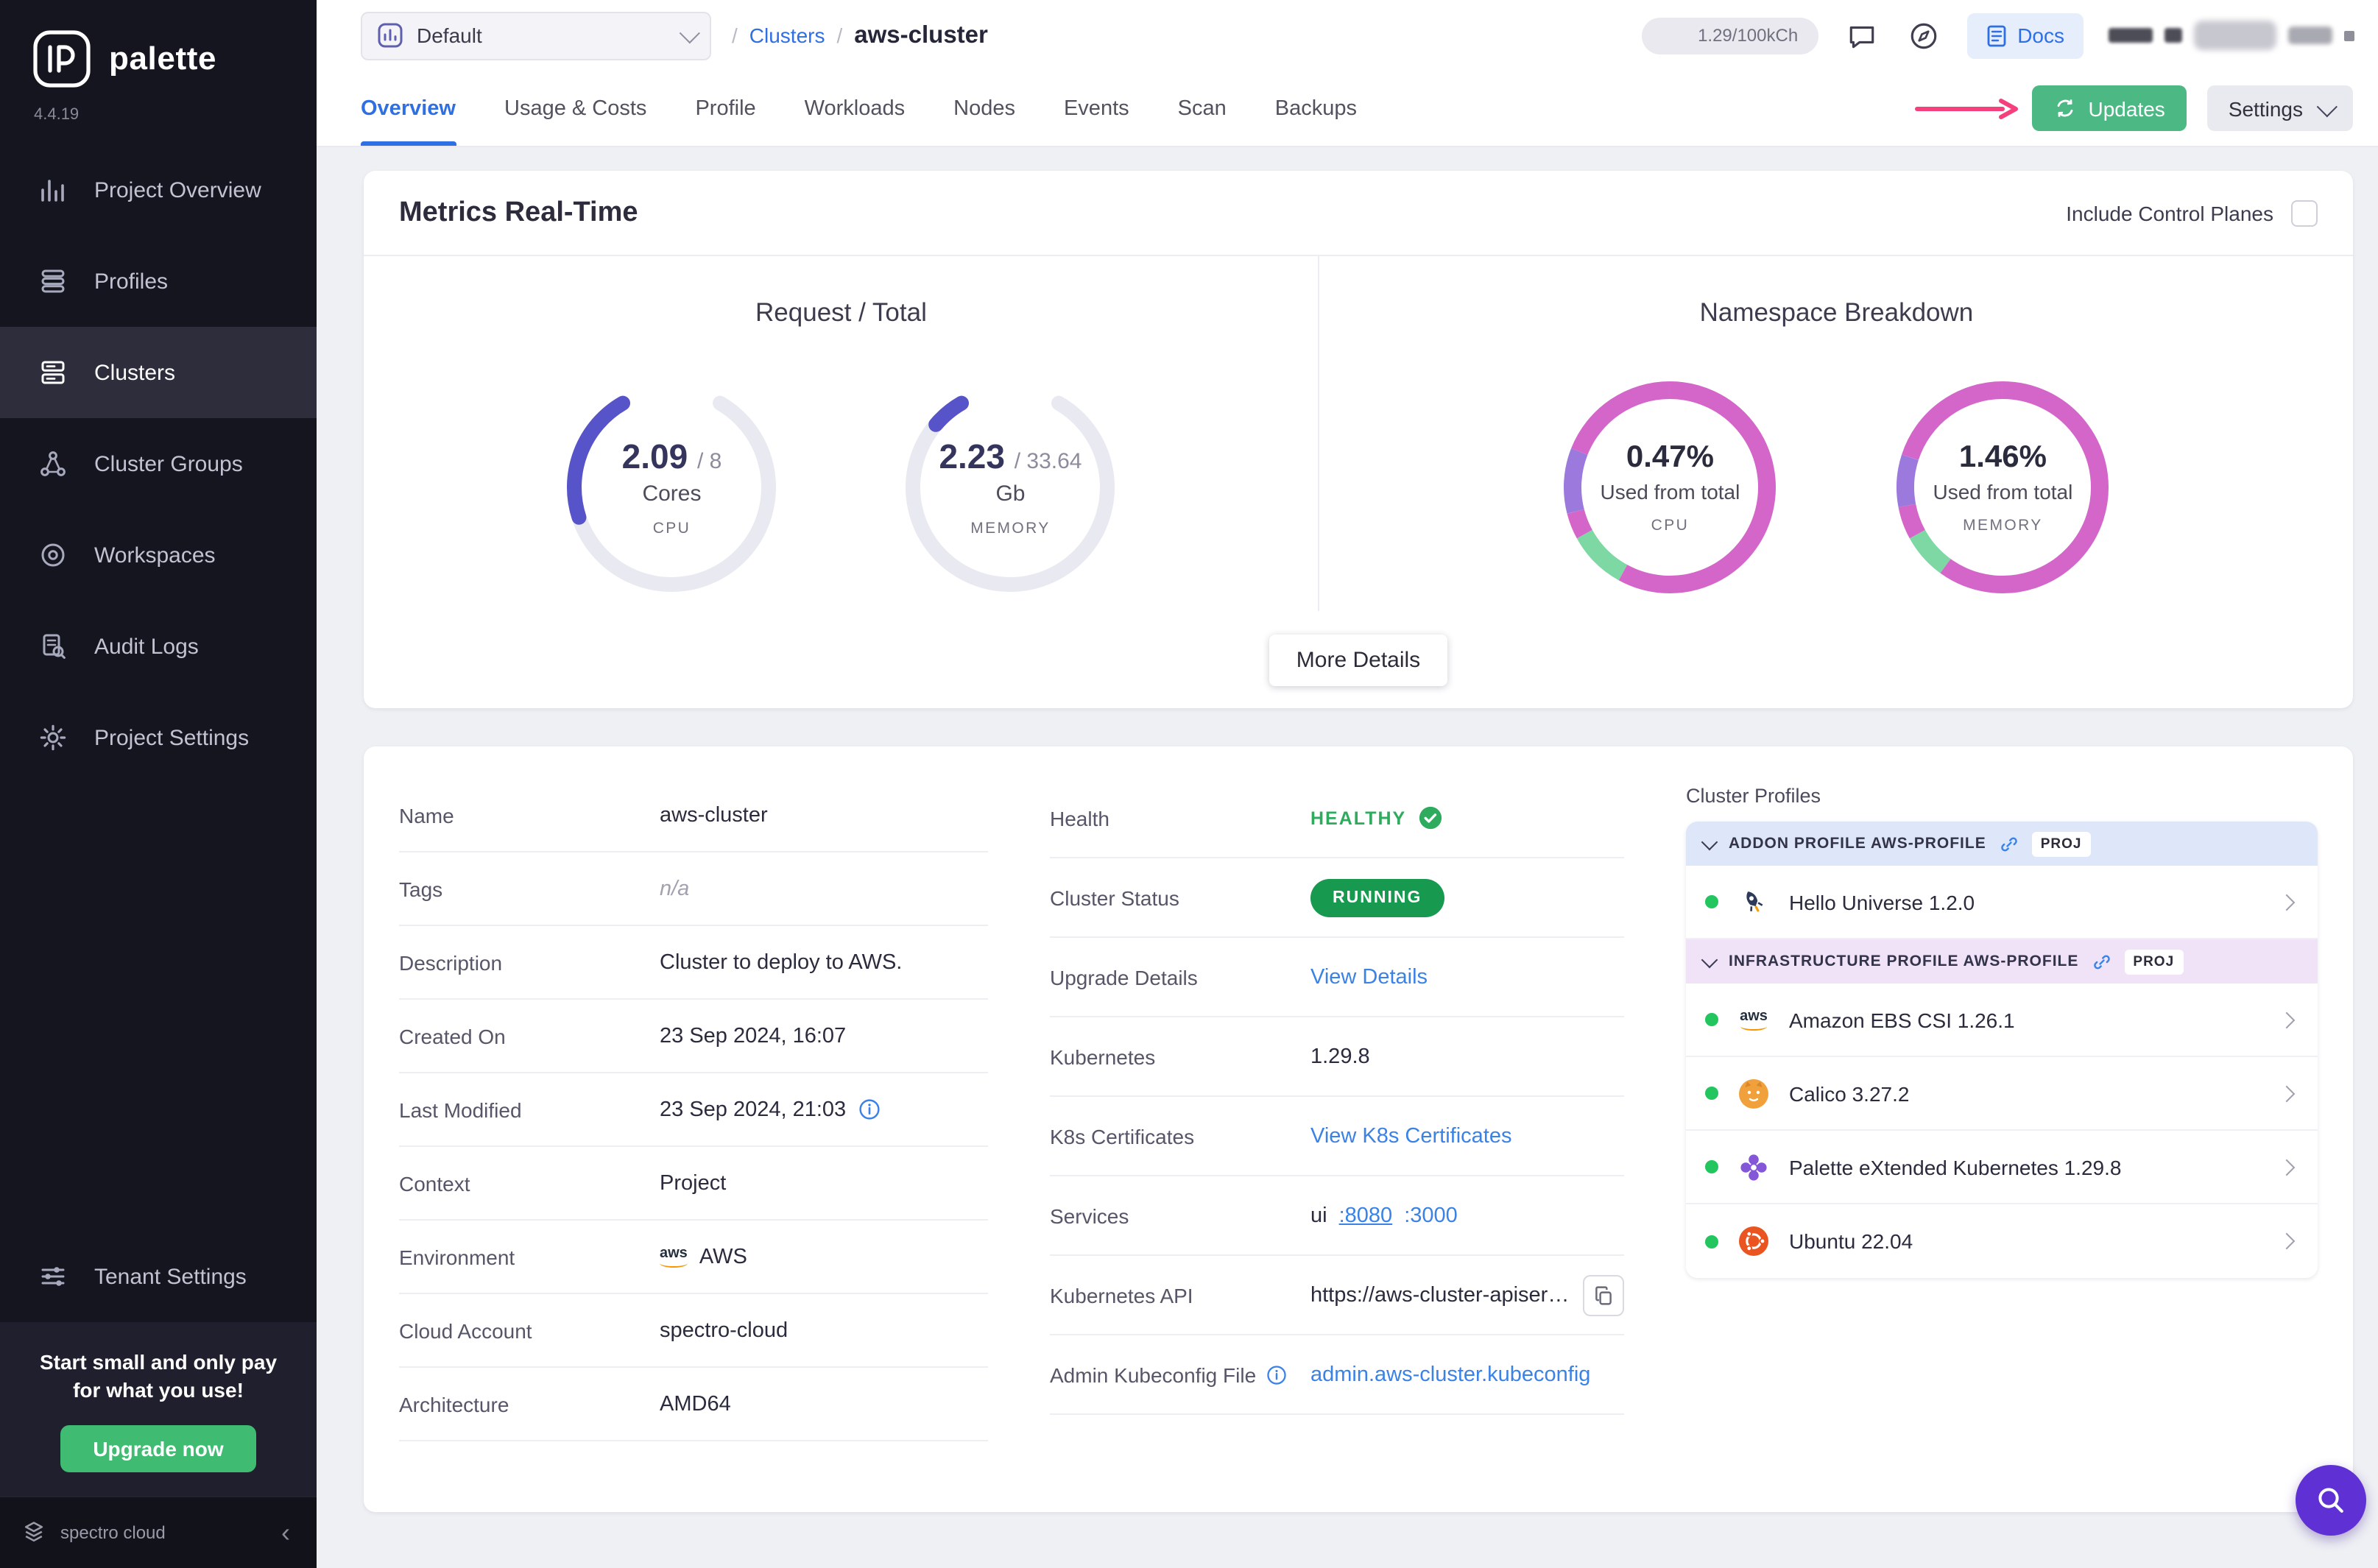 The height and width of the screenshot is (1568, 2378). I want to click on bar-chart-icon, so click(52, 191).